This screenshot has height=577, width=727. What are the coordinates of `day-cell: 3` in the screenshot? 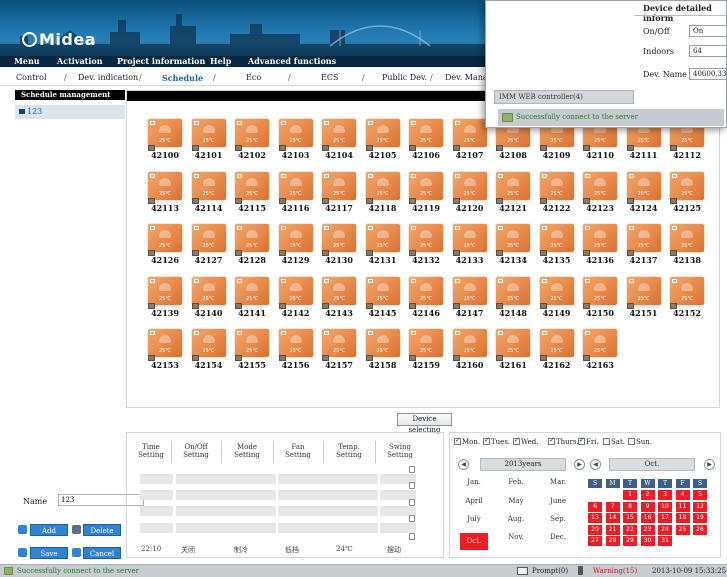 It's located at (665, 495).